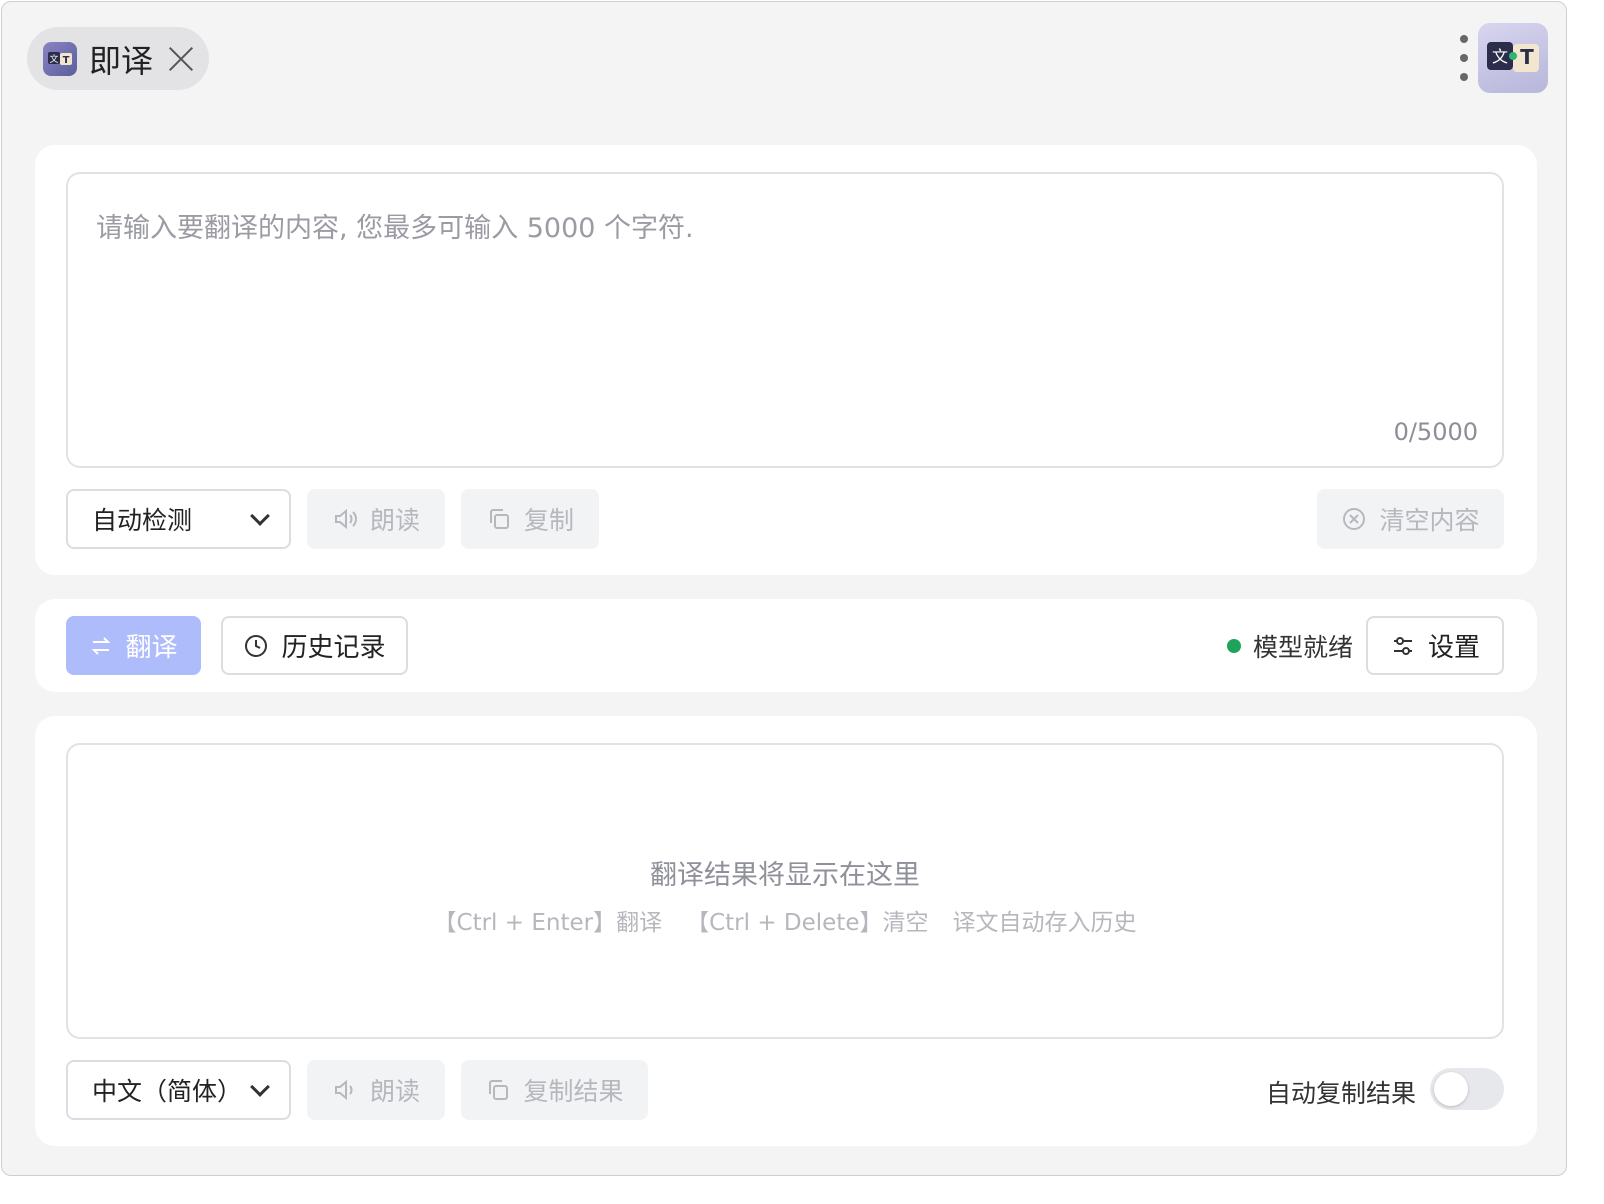 This screenshot has width=1604, height=1204. Describe the element at coordinates (256, 645) in the screenshot. I see `clock-icon` at that location.